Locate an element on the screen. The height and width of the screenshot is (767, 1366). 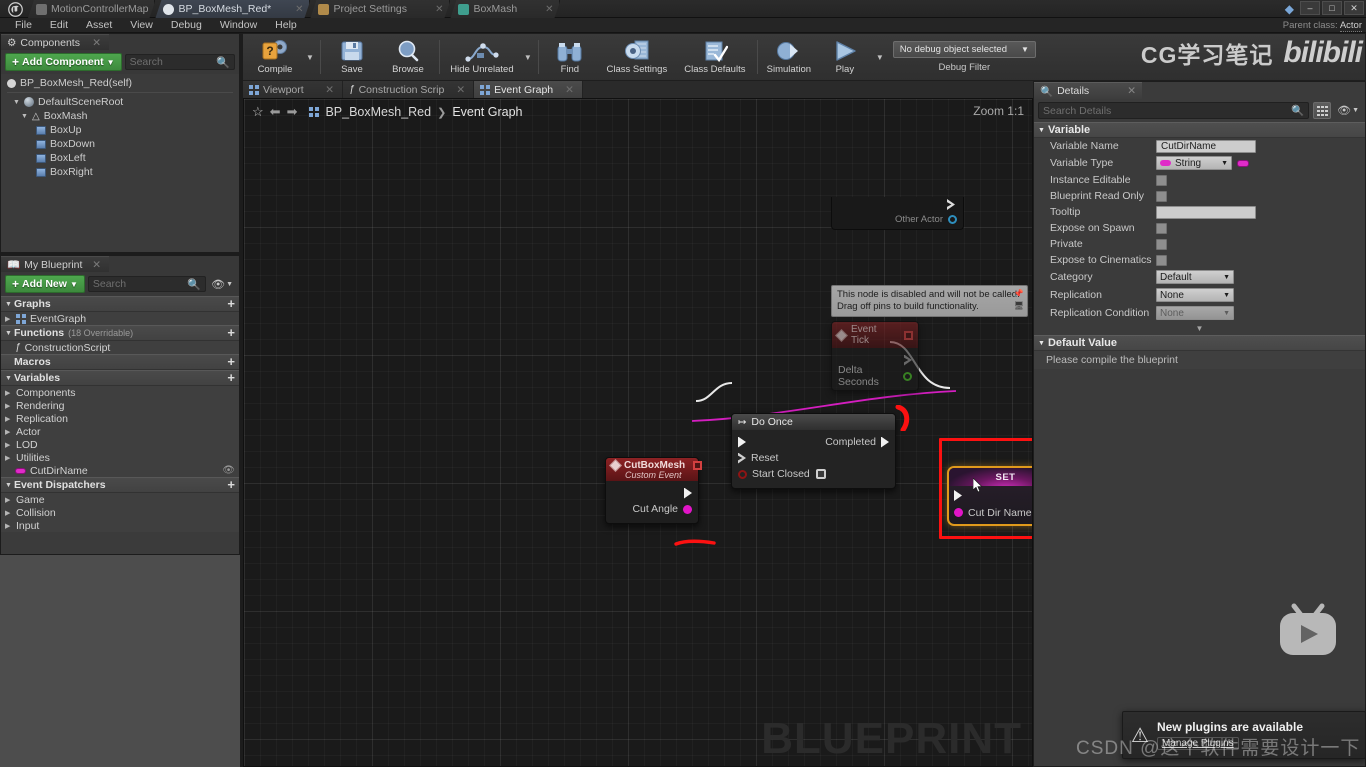
component-row-boxdown: BoxDown is located at coordinates (120, 144).